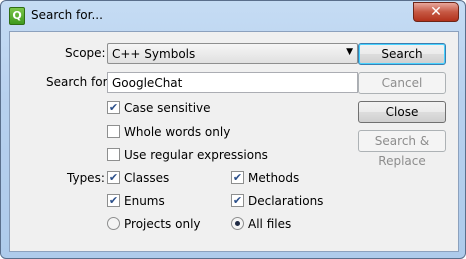 This screenshot has height=259, width=466. What do you see at coordinates (402, 54) in the screenshot?
I see `search-button: Search` at bounding box center [402, 54].